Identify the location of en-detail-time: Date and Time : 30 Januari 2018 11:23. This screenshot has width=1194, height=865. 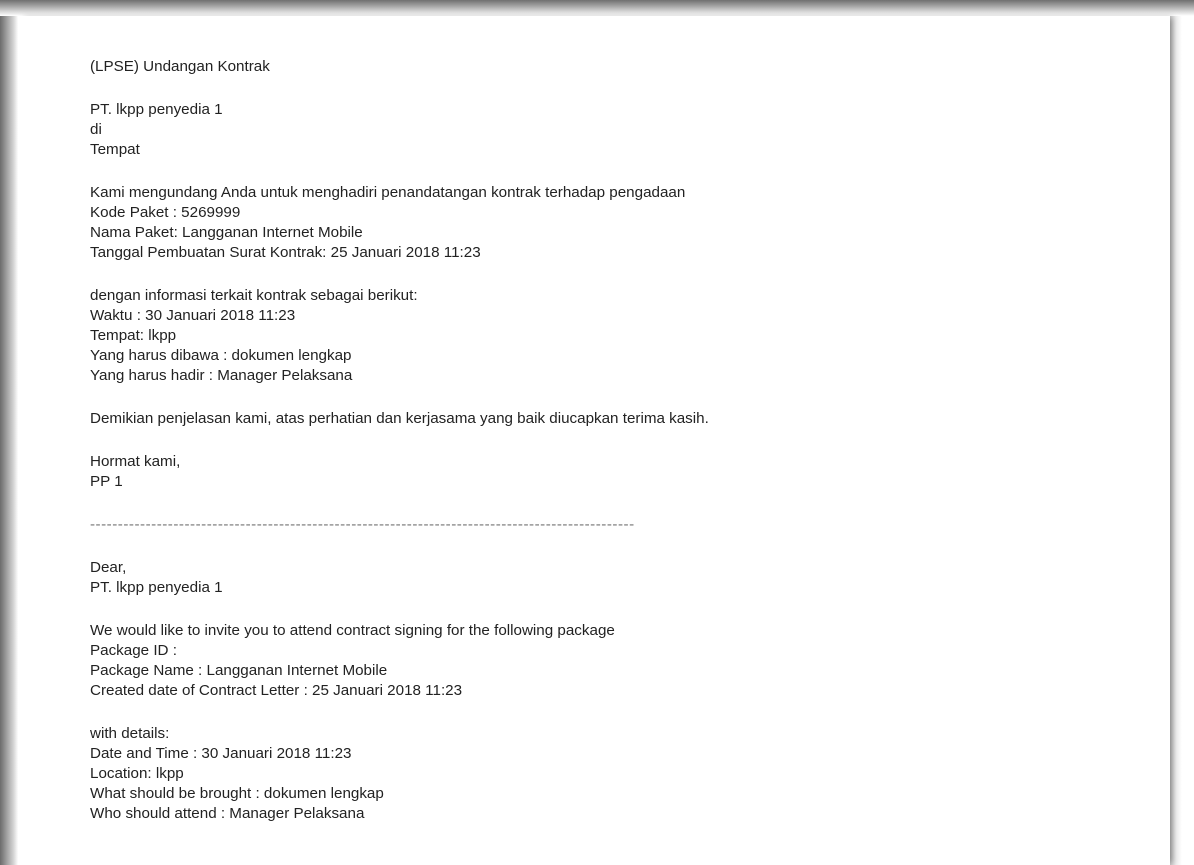
(221, 753).